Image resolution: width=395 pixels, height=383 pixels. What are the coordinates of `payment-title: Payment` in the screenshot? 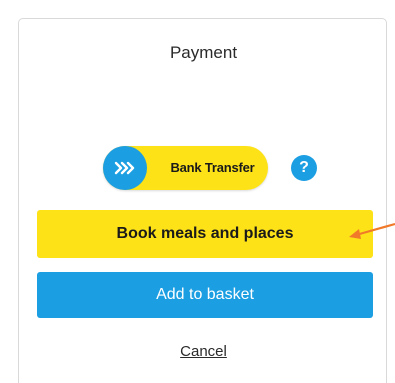 It's located at (203, 52).